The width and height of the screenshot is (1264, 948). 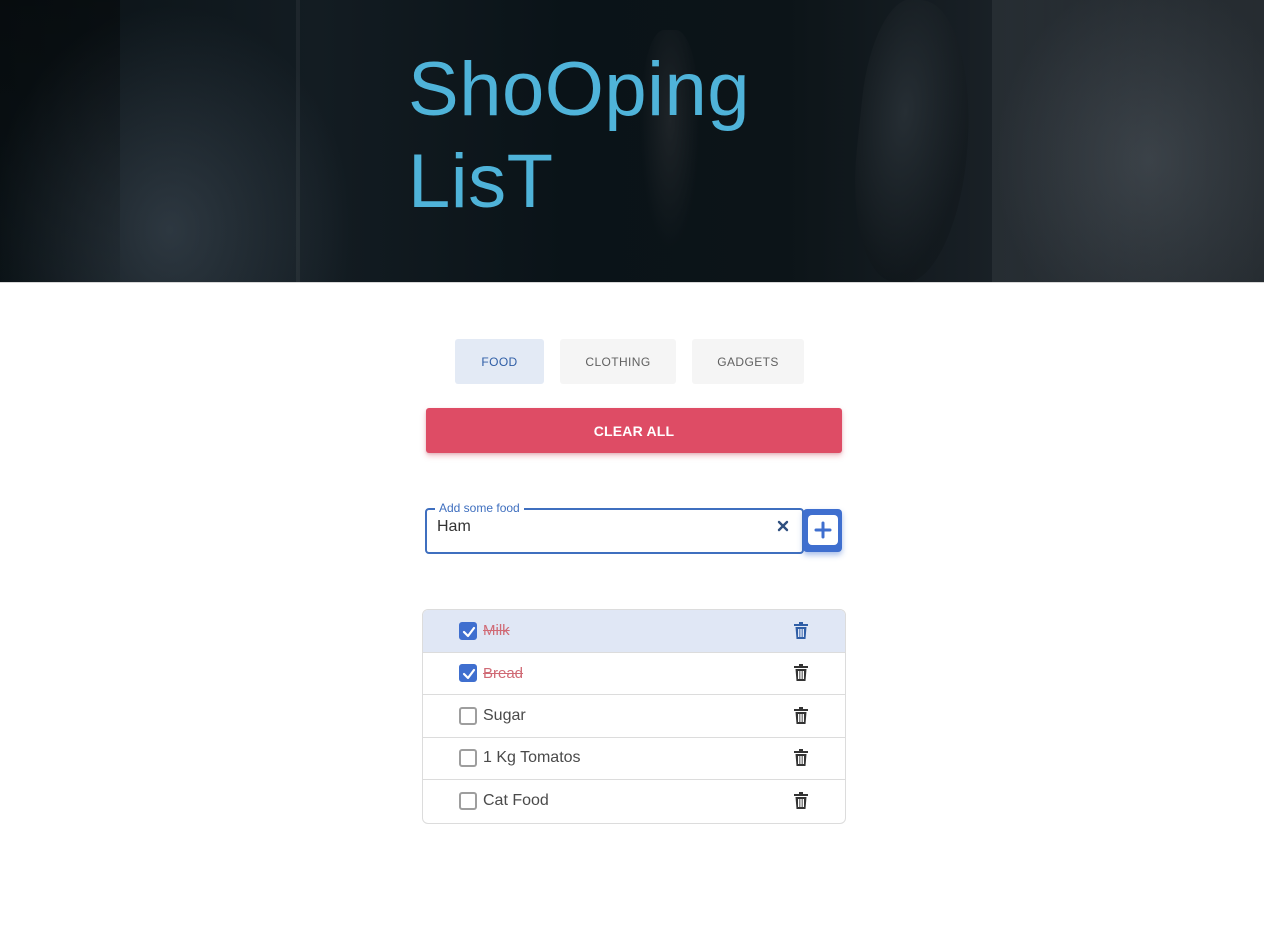 What do you see at coordinates (499, 361) in the screenshot?
I see `tab-food: FOOD` at bounding box center [499, 361].